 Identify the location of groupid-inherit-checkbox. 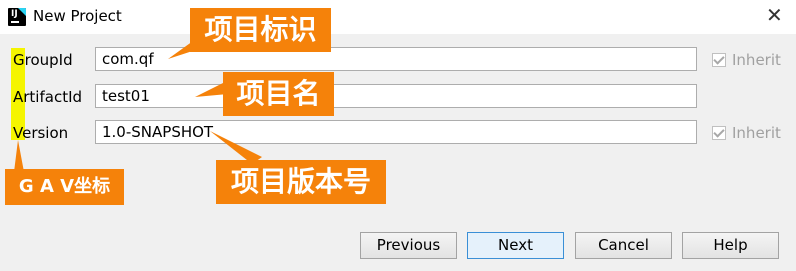
(719, 60).